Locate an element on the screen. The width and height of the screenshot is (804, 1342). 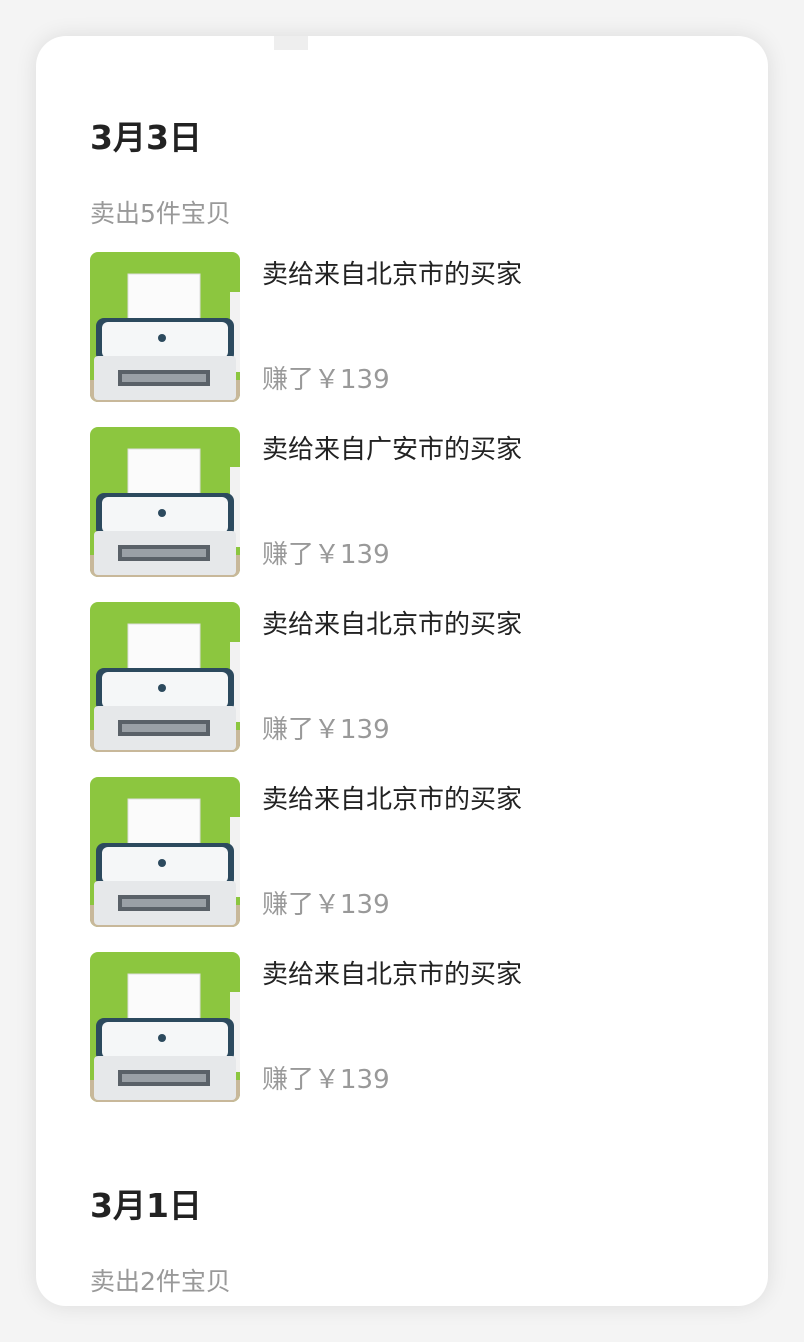
sold-summary-mar1: 卖出2件宝贝 is located at coordinates (160, 1281).